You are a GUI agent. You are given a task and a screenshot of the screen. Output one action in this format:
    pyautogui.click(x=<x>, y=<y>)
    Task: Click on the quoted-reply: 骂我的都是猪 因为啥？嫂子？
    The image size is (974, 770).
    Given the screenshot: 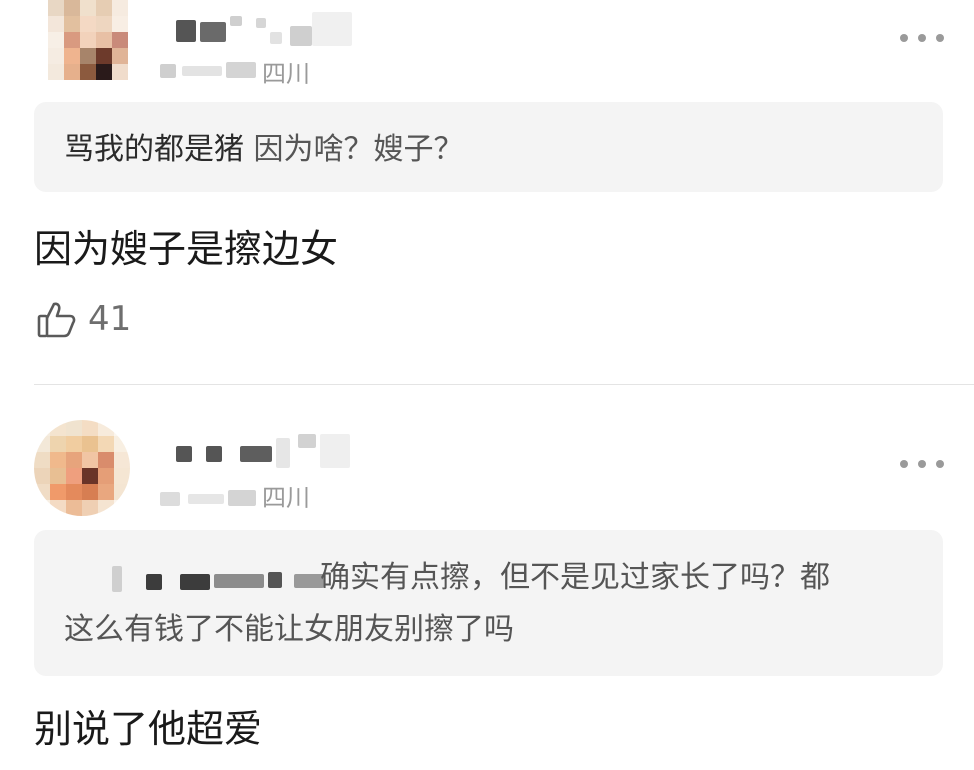 What is the action you would take?
    pyautogui.click(x=488, y=147)
    